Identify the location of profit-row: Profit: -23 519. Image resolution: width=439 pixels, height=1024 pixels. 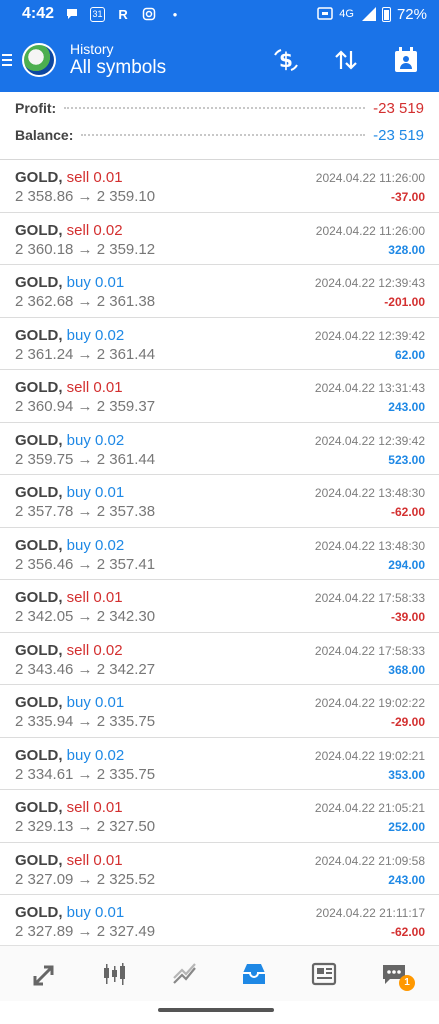
(219, 108).